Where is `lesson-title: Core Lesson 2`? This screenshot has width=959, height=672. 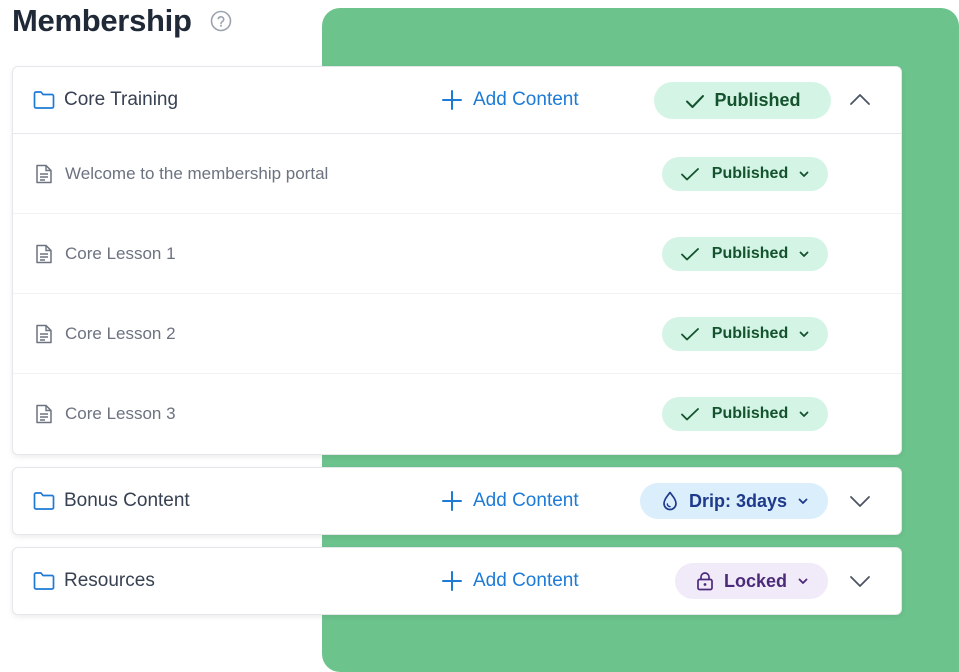 lesson-title: Core Lesson 2 is located at coordinates (120, 333).